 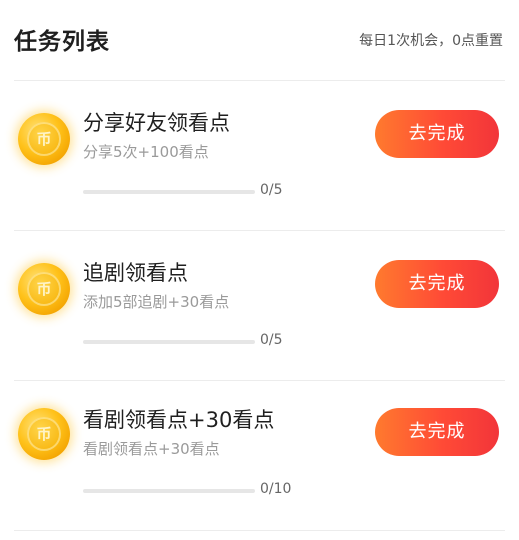 I want to click on page-title: 任务列表, so click(x=62, y=42).